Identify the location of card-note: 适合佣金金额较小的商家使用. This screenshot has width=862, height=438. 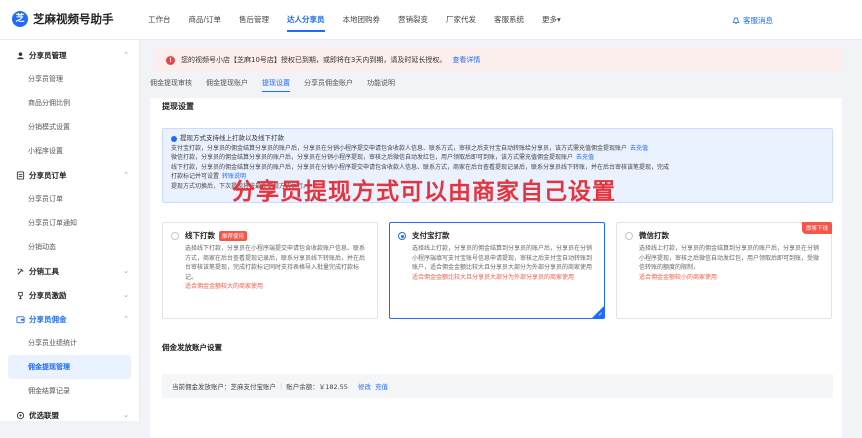
(678, 277).